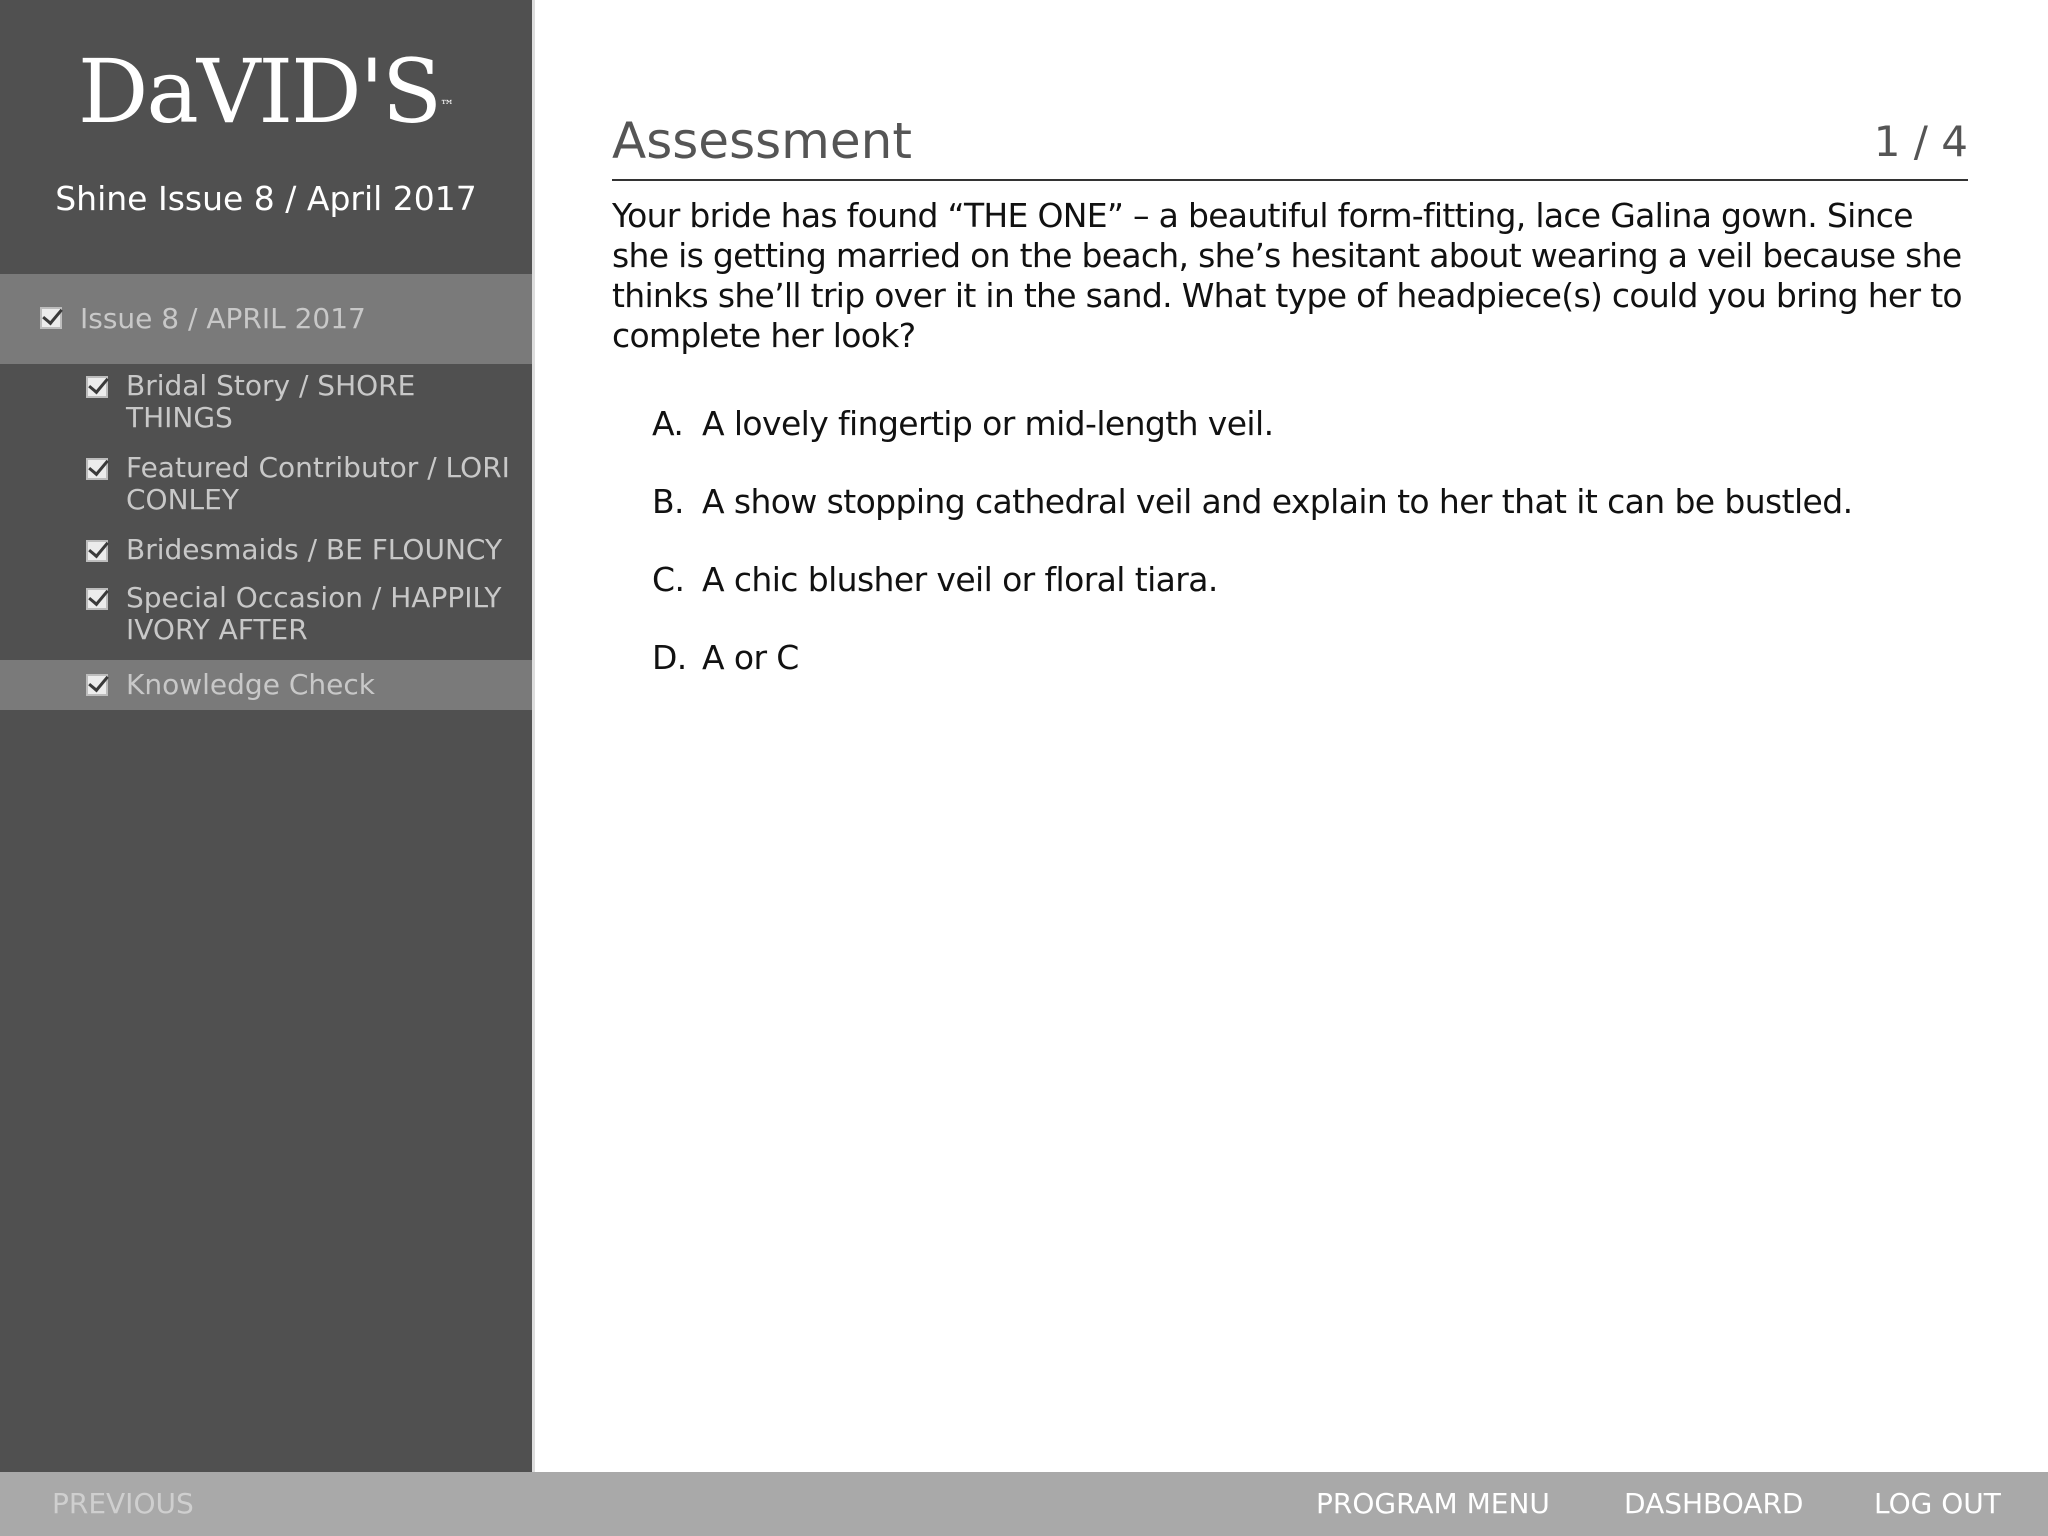  Describe the element at coordinates (447, 106) in the screenshot. I see `trademark-symbol: ™` at that location.